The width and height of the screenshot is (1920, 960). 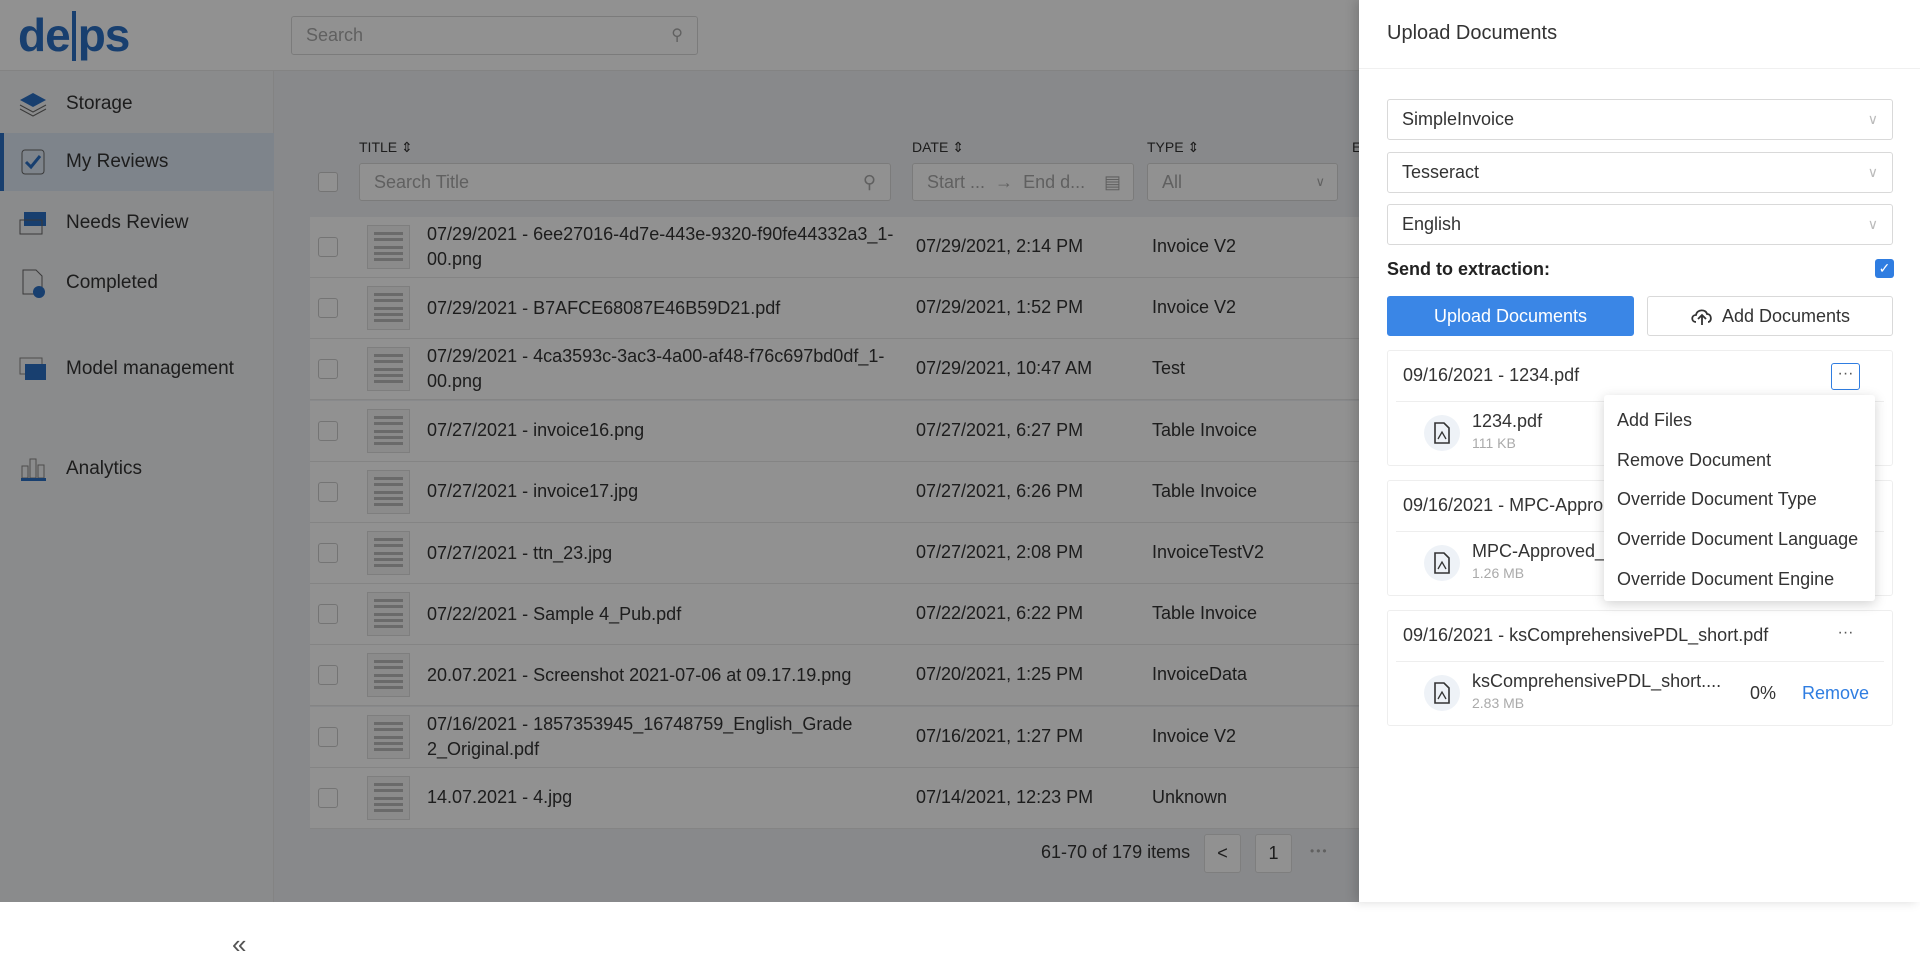 What do you see at coordinates (1432, 224) in the screenshot?
I see `selected-value: English` at bounding box center [1432, 224].